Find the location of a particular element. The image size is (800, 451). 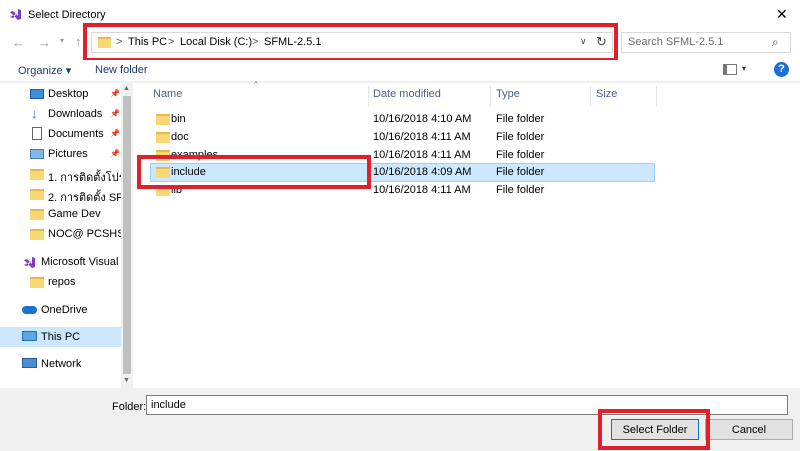

nav-item-label: Network is located at coordinates (61, 364).